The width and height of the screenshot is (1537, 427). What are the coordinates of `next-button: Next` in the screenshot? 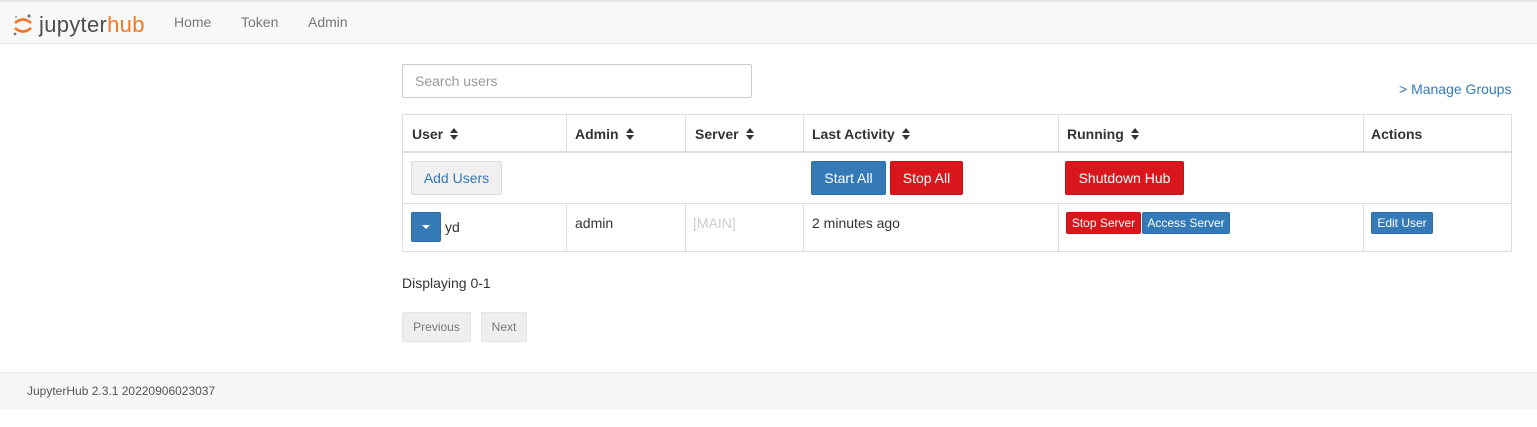 It's located at (504, 327).